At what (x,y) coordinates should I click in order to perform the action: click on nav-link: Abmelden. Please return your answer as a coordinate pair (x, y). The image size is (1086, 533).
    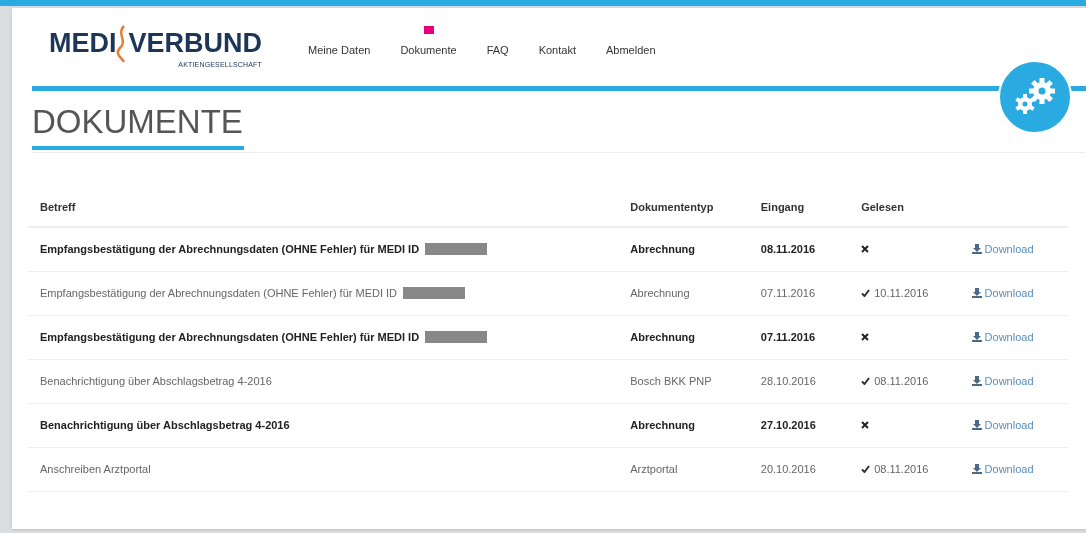
    Looking at the image, I should click on (630, 50).